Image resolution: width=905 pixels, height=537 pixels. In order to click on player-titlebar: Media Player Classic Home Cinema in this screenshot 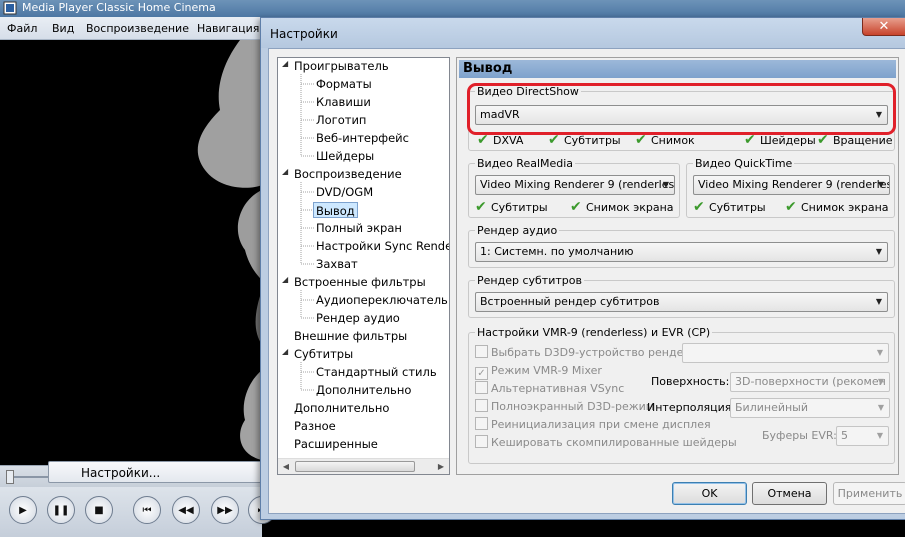, I will do `click(452, 8)`.